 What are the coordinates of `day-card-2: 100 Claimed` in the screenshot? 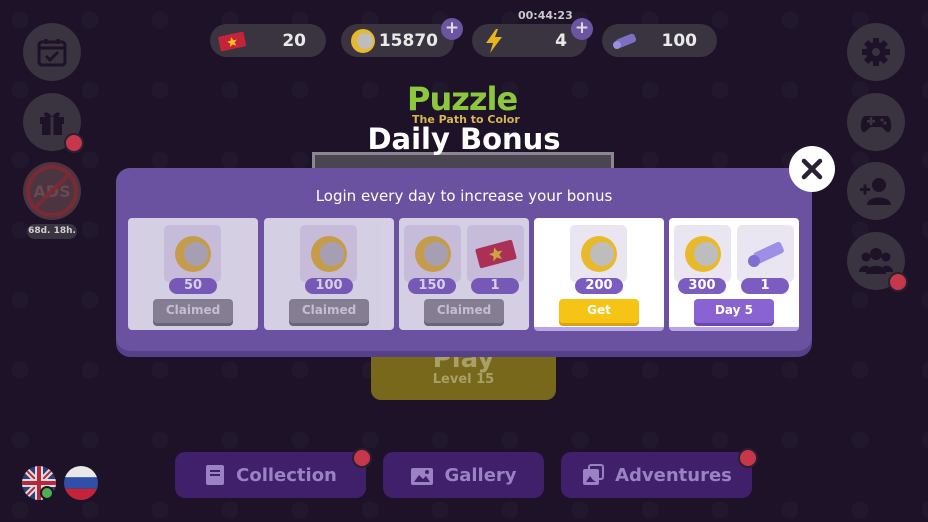 It's located at (329, 274).